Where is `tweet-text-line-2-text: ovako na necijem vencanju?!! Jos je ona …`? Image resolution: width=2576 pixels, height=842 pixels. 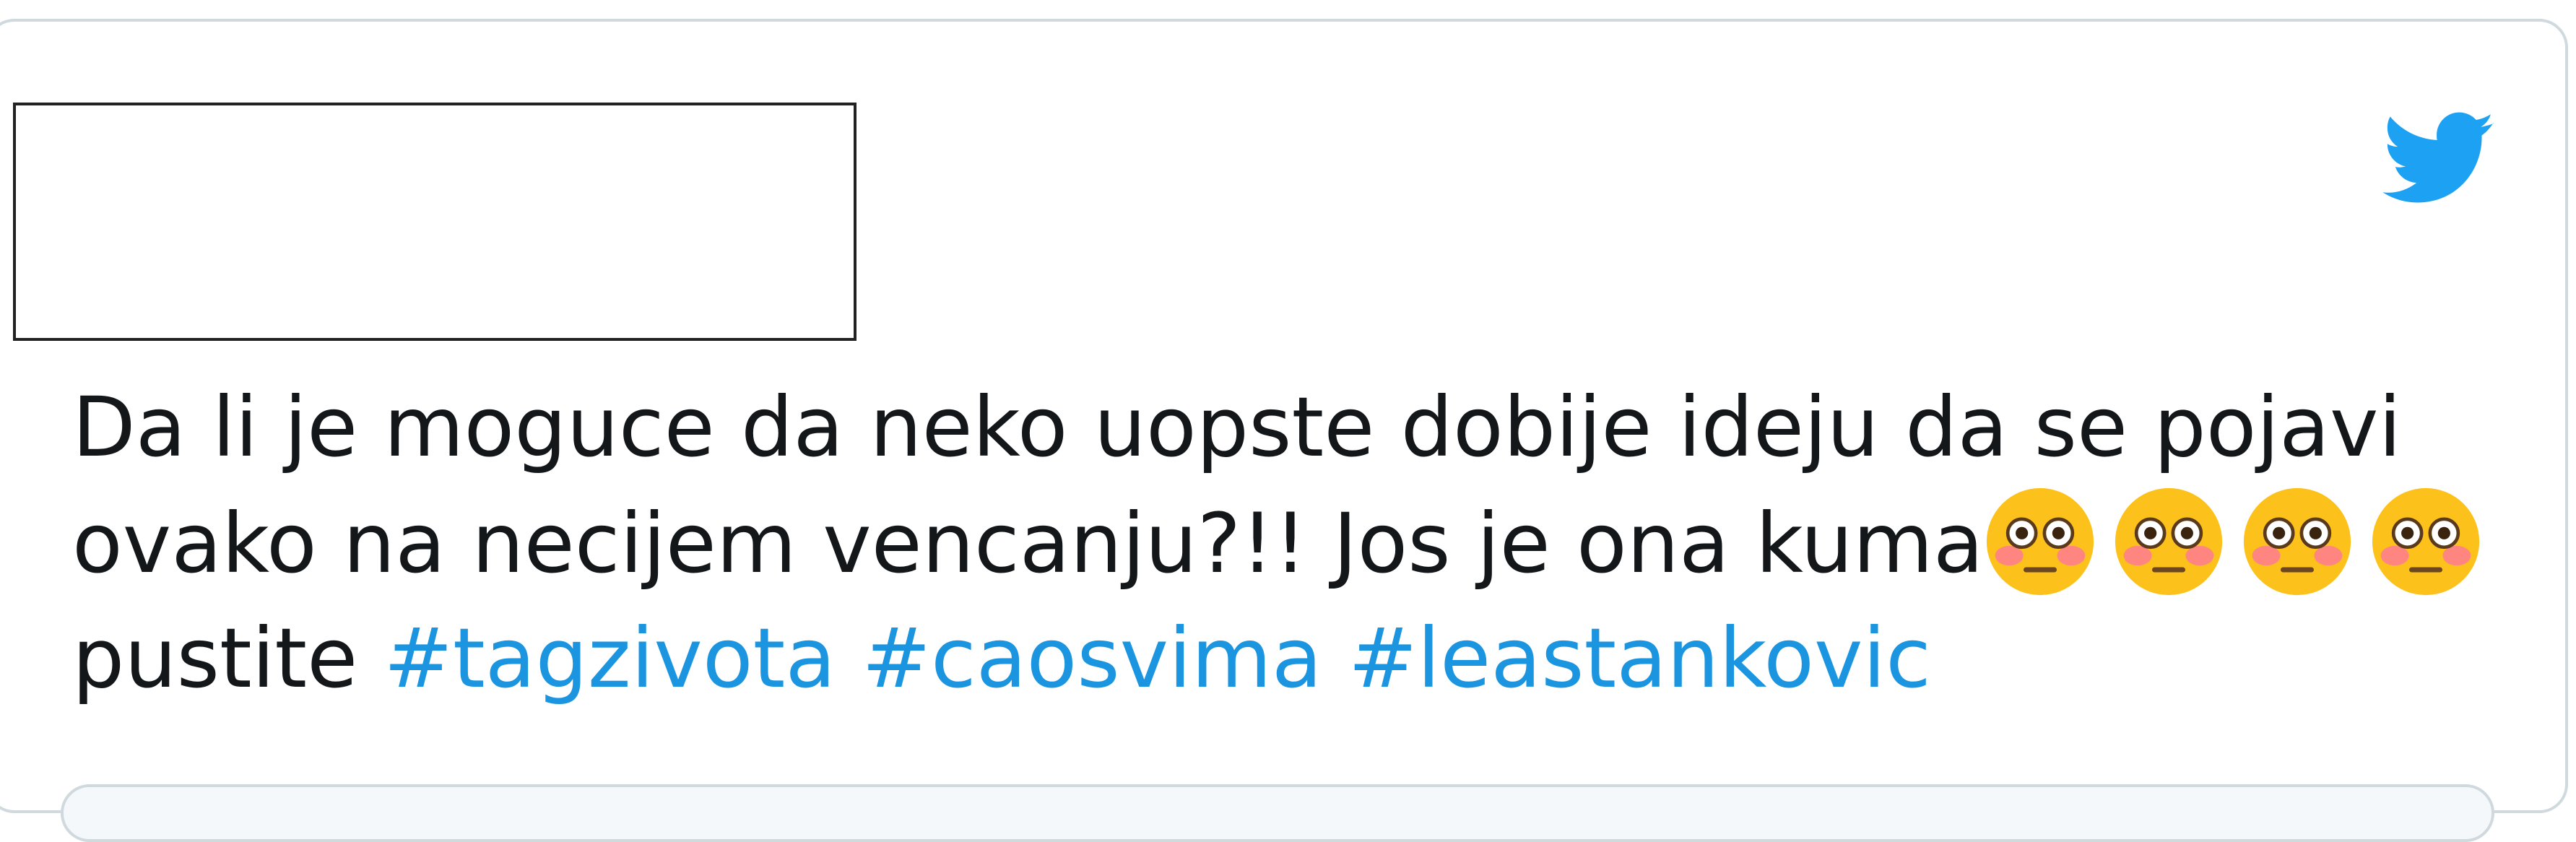 tweet-text-line-2-text: ovako na necijem vencanju?!! Jos je ona … is located at coordinates (1028, 543).